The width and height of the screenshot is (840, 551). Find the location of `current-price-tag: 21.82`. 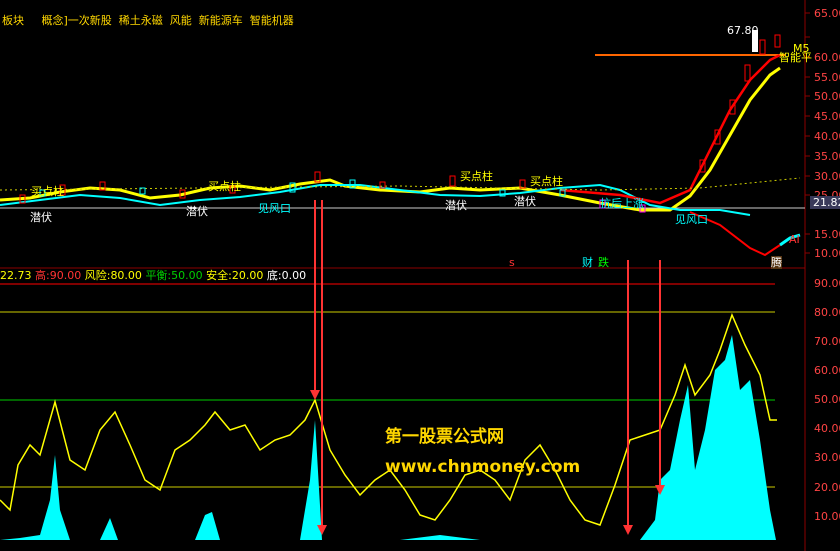

current-price-tag: 21.82 is located at coordinates (825, 202).